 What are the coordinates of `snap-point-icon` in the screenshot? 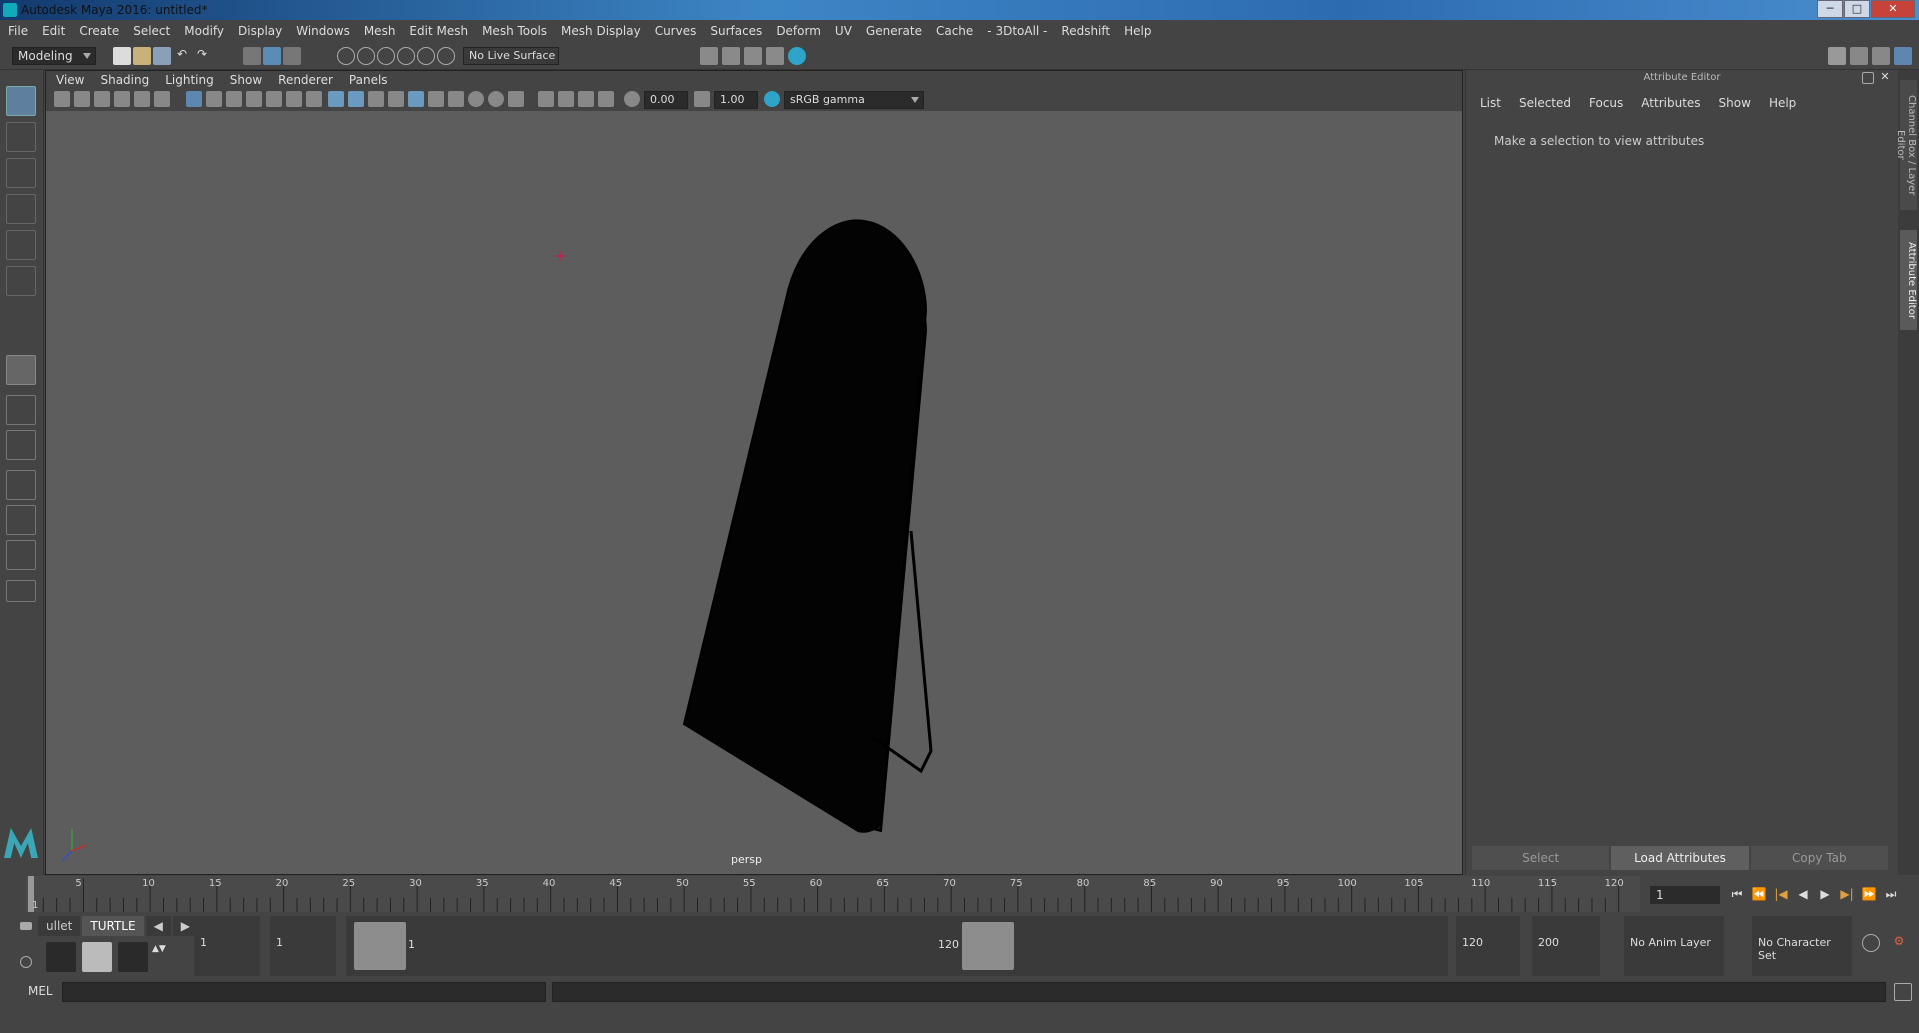 It's located at (386, 56).